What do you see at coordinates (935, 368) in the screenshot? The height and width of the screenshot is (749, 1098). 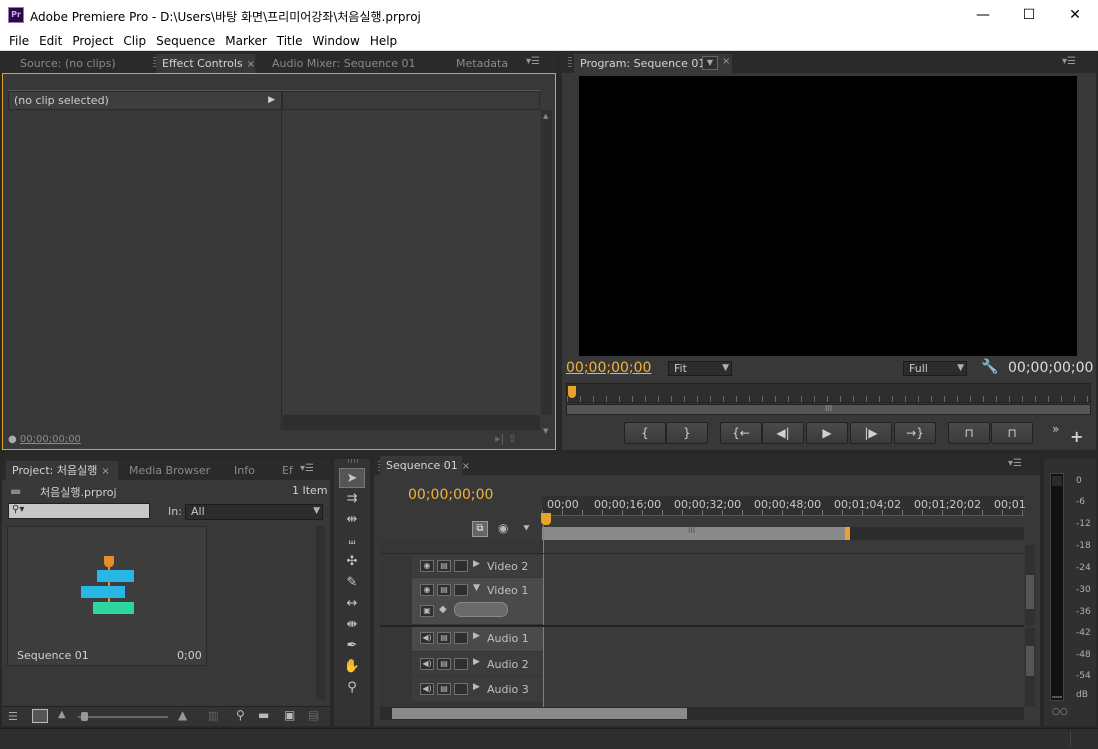 I see `quality-dropdown: Full ▼` at bounding box center [935, 368].